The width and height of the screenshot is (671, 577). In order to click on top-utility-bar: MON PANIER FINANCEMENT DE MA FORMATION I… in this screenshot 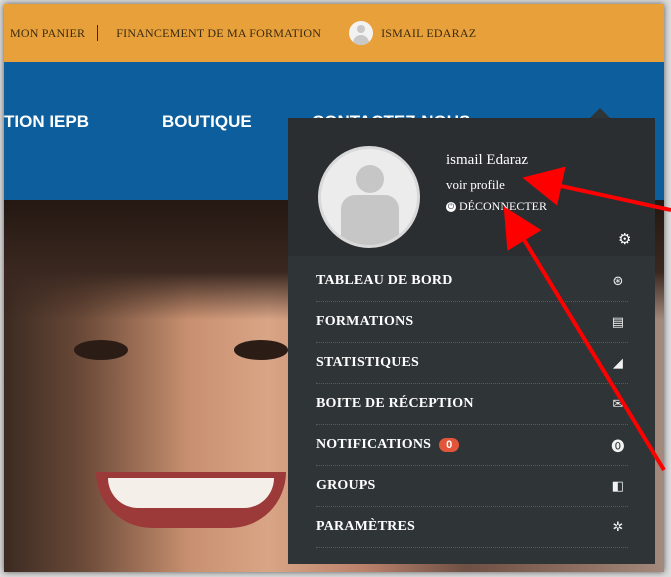, I will do `click(334, 33)`.